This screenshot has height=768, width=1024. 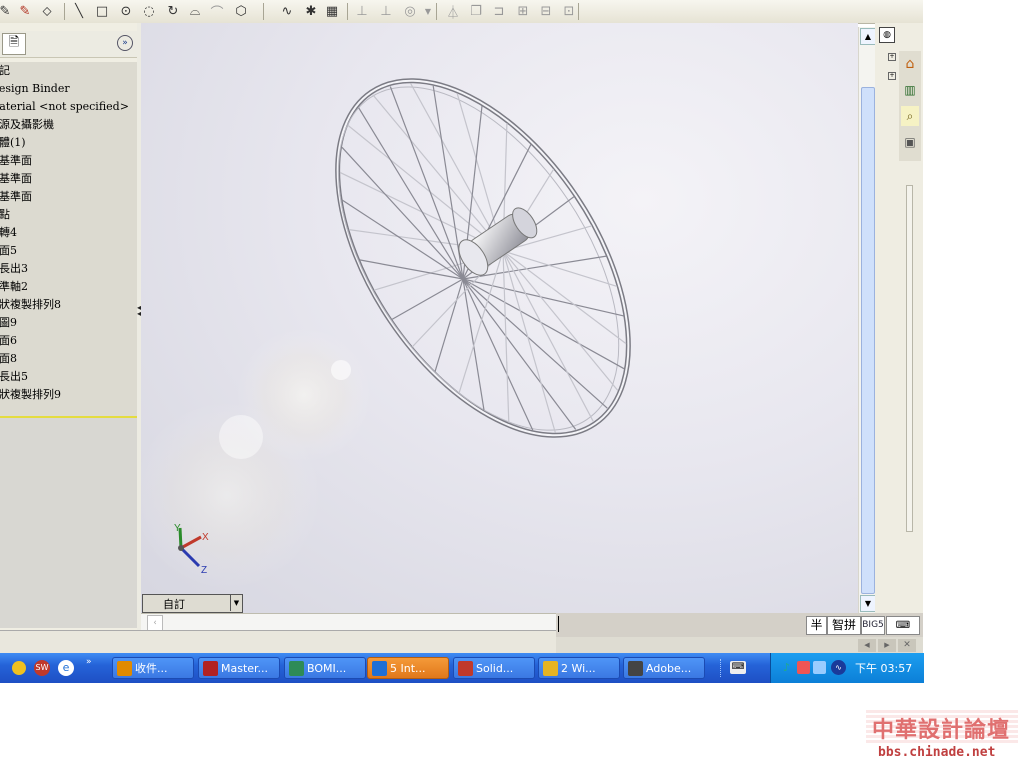 What do you see at coordinates (155, 623) in the screenshot?
I see `scroll-left-icon: ‹` at bounding box center [155, 623].